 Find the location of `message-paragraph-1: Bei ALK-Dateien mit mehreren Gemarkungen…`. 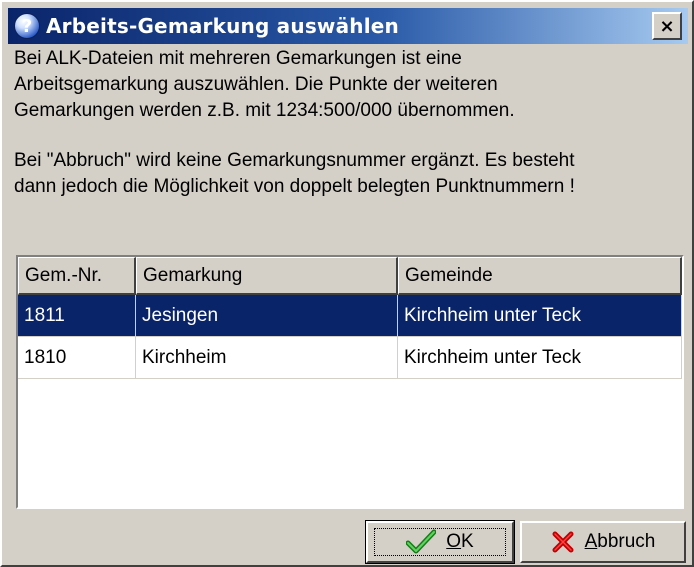

message-paragraph-1: Bei ALK-Dateien mit mehreren Gemarkungen… is located at coordinates (264, 84).